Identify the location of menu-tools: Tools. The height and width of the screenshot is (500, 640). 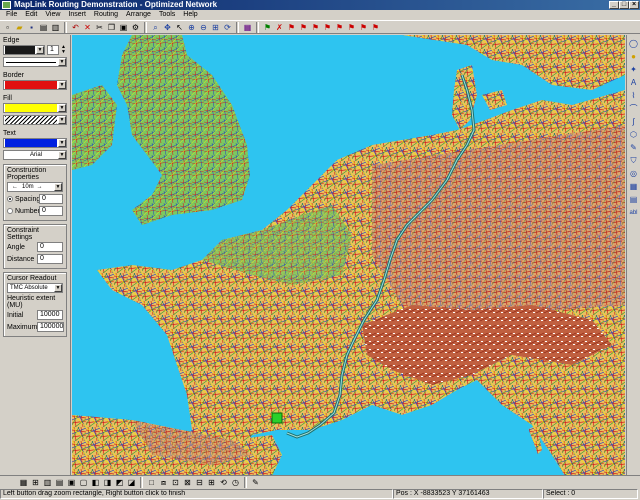
(167, 15).